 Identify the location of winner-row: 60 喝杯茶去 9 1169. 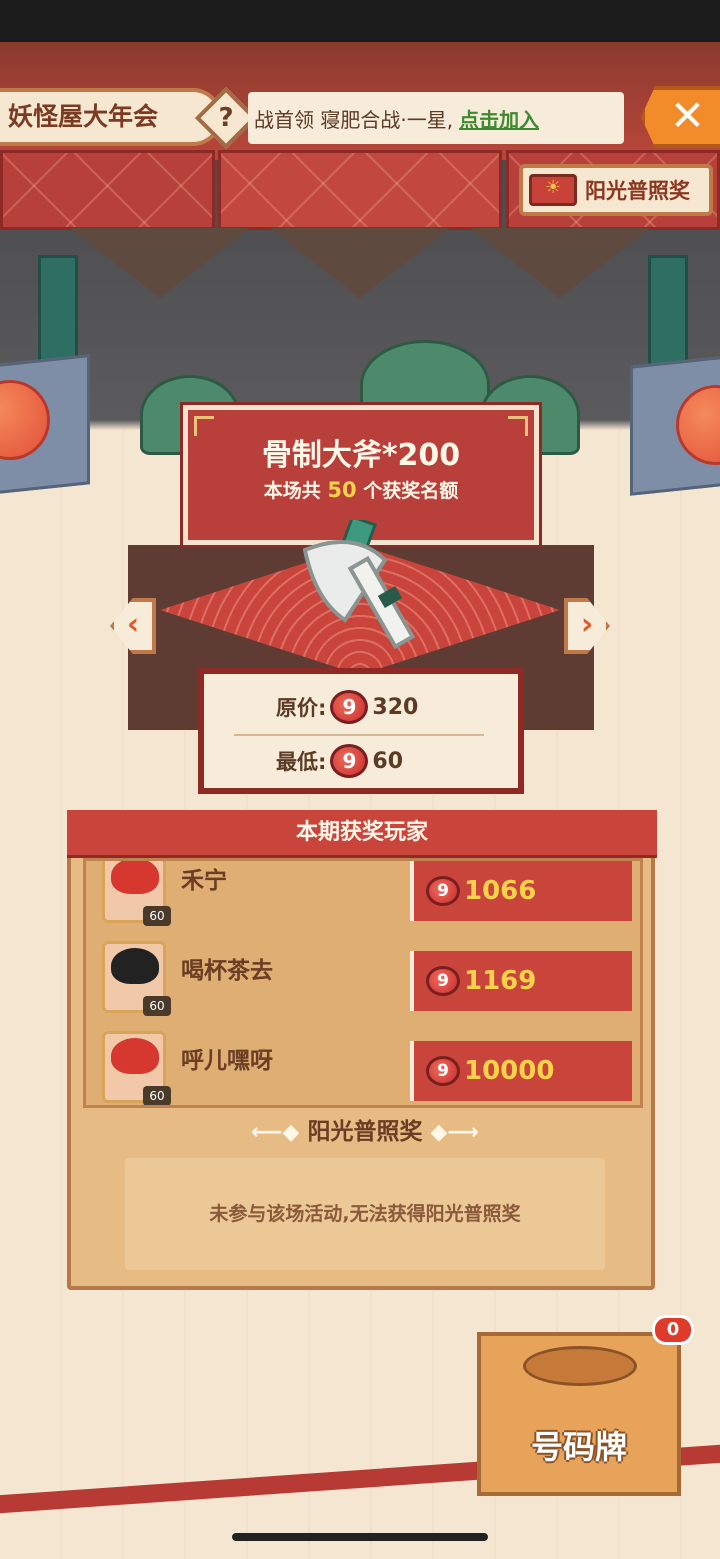
(363, 978).